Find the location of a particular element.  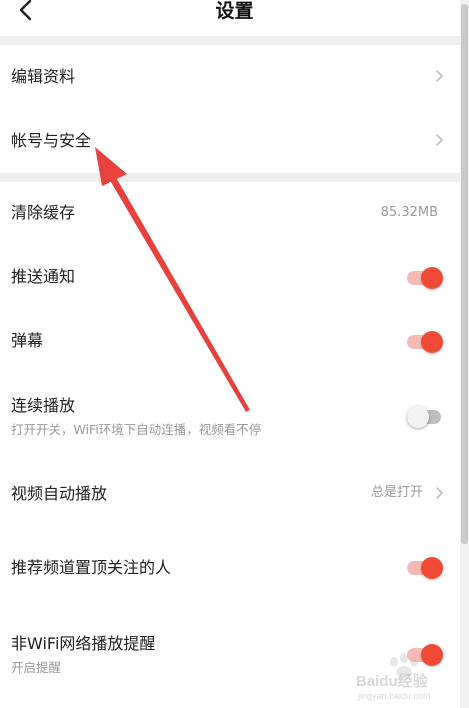

baidu-watermark-icon: Baidu经验 jingyan.baidu.com is located at coordinates (393, 677).